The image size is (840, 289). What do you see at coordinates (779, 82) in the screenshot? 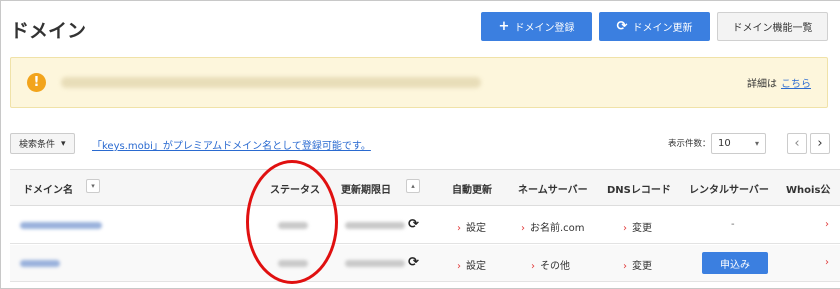
I see `notice-detail: 詳細は こちら` at bounding box center [779, 82].